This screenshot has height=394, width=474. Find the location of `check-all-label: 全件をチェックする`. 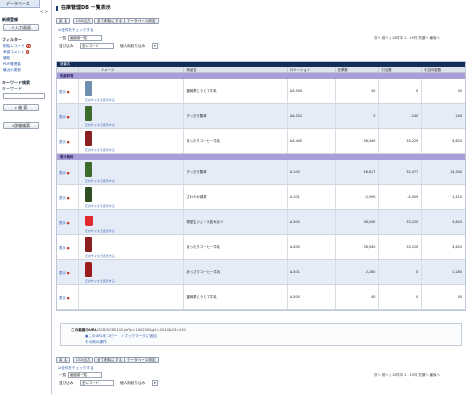

check-all-label: 全件をチェックする is located at coordinates (77, 368).